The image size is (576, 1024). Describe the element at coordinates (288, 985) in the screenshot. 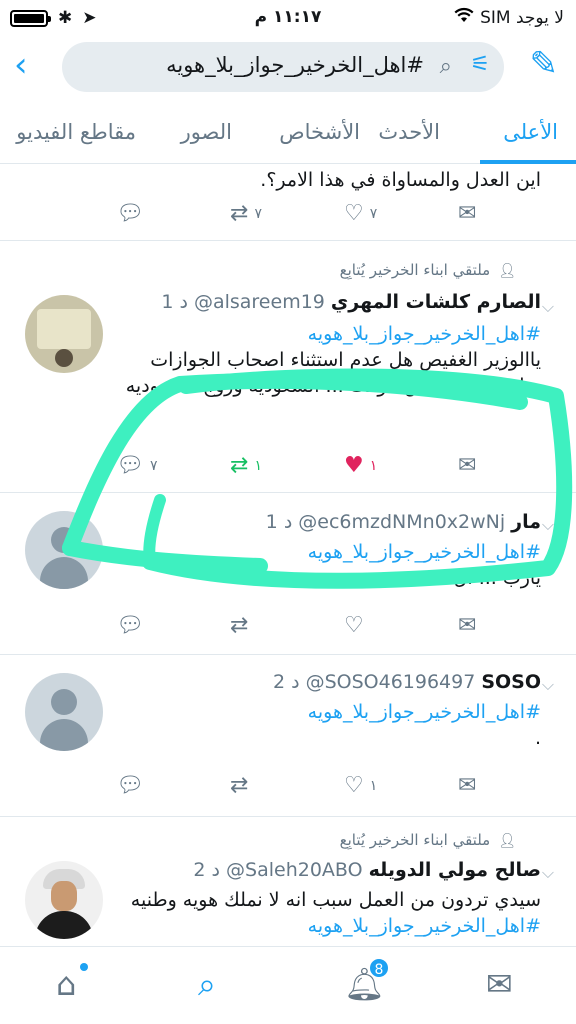

I see `bottom-nav: ⌂ ⌕ 🔔︎ 8 ✉` at that location.